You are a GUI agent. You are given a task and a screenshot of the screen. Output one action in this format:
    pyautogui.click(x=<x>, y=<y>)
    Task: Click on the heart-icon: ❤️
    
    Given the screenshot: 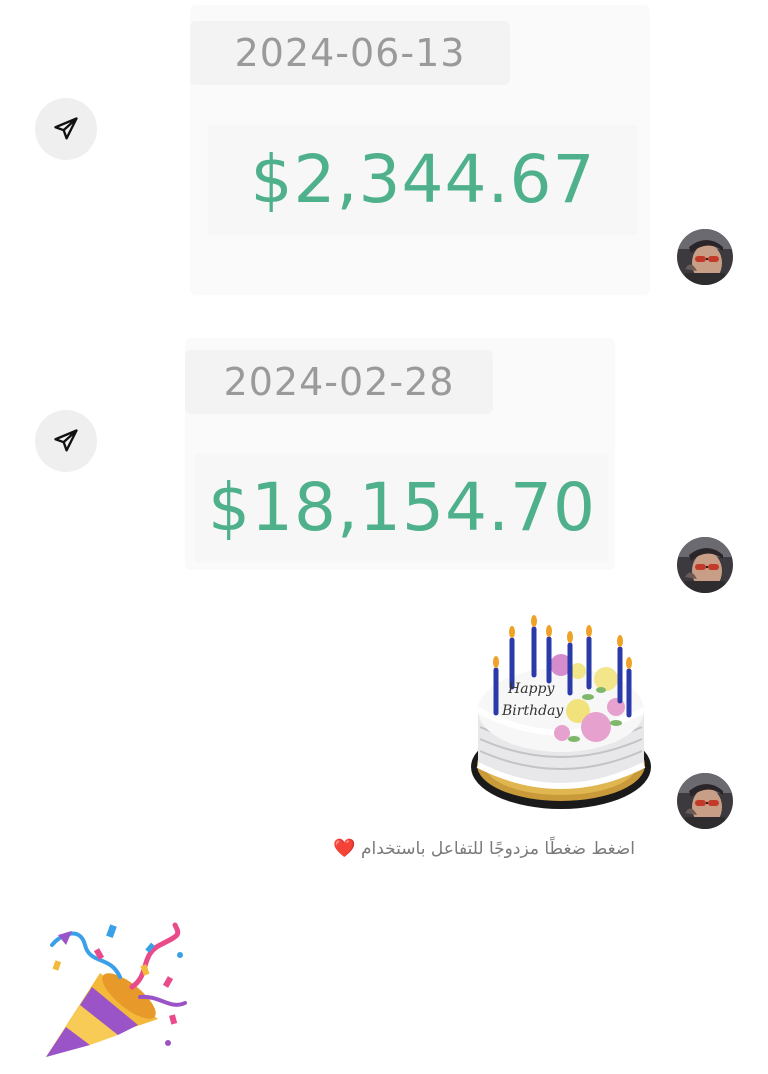 What is the action you would take?
    pyautogui.click(x=344, y=848)
    